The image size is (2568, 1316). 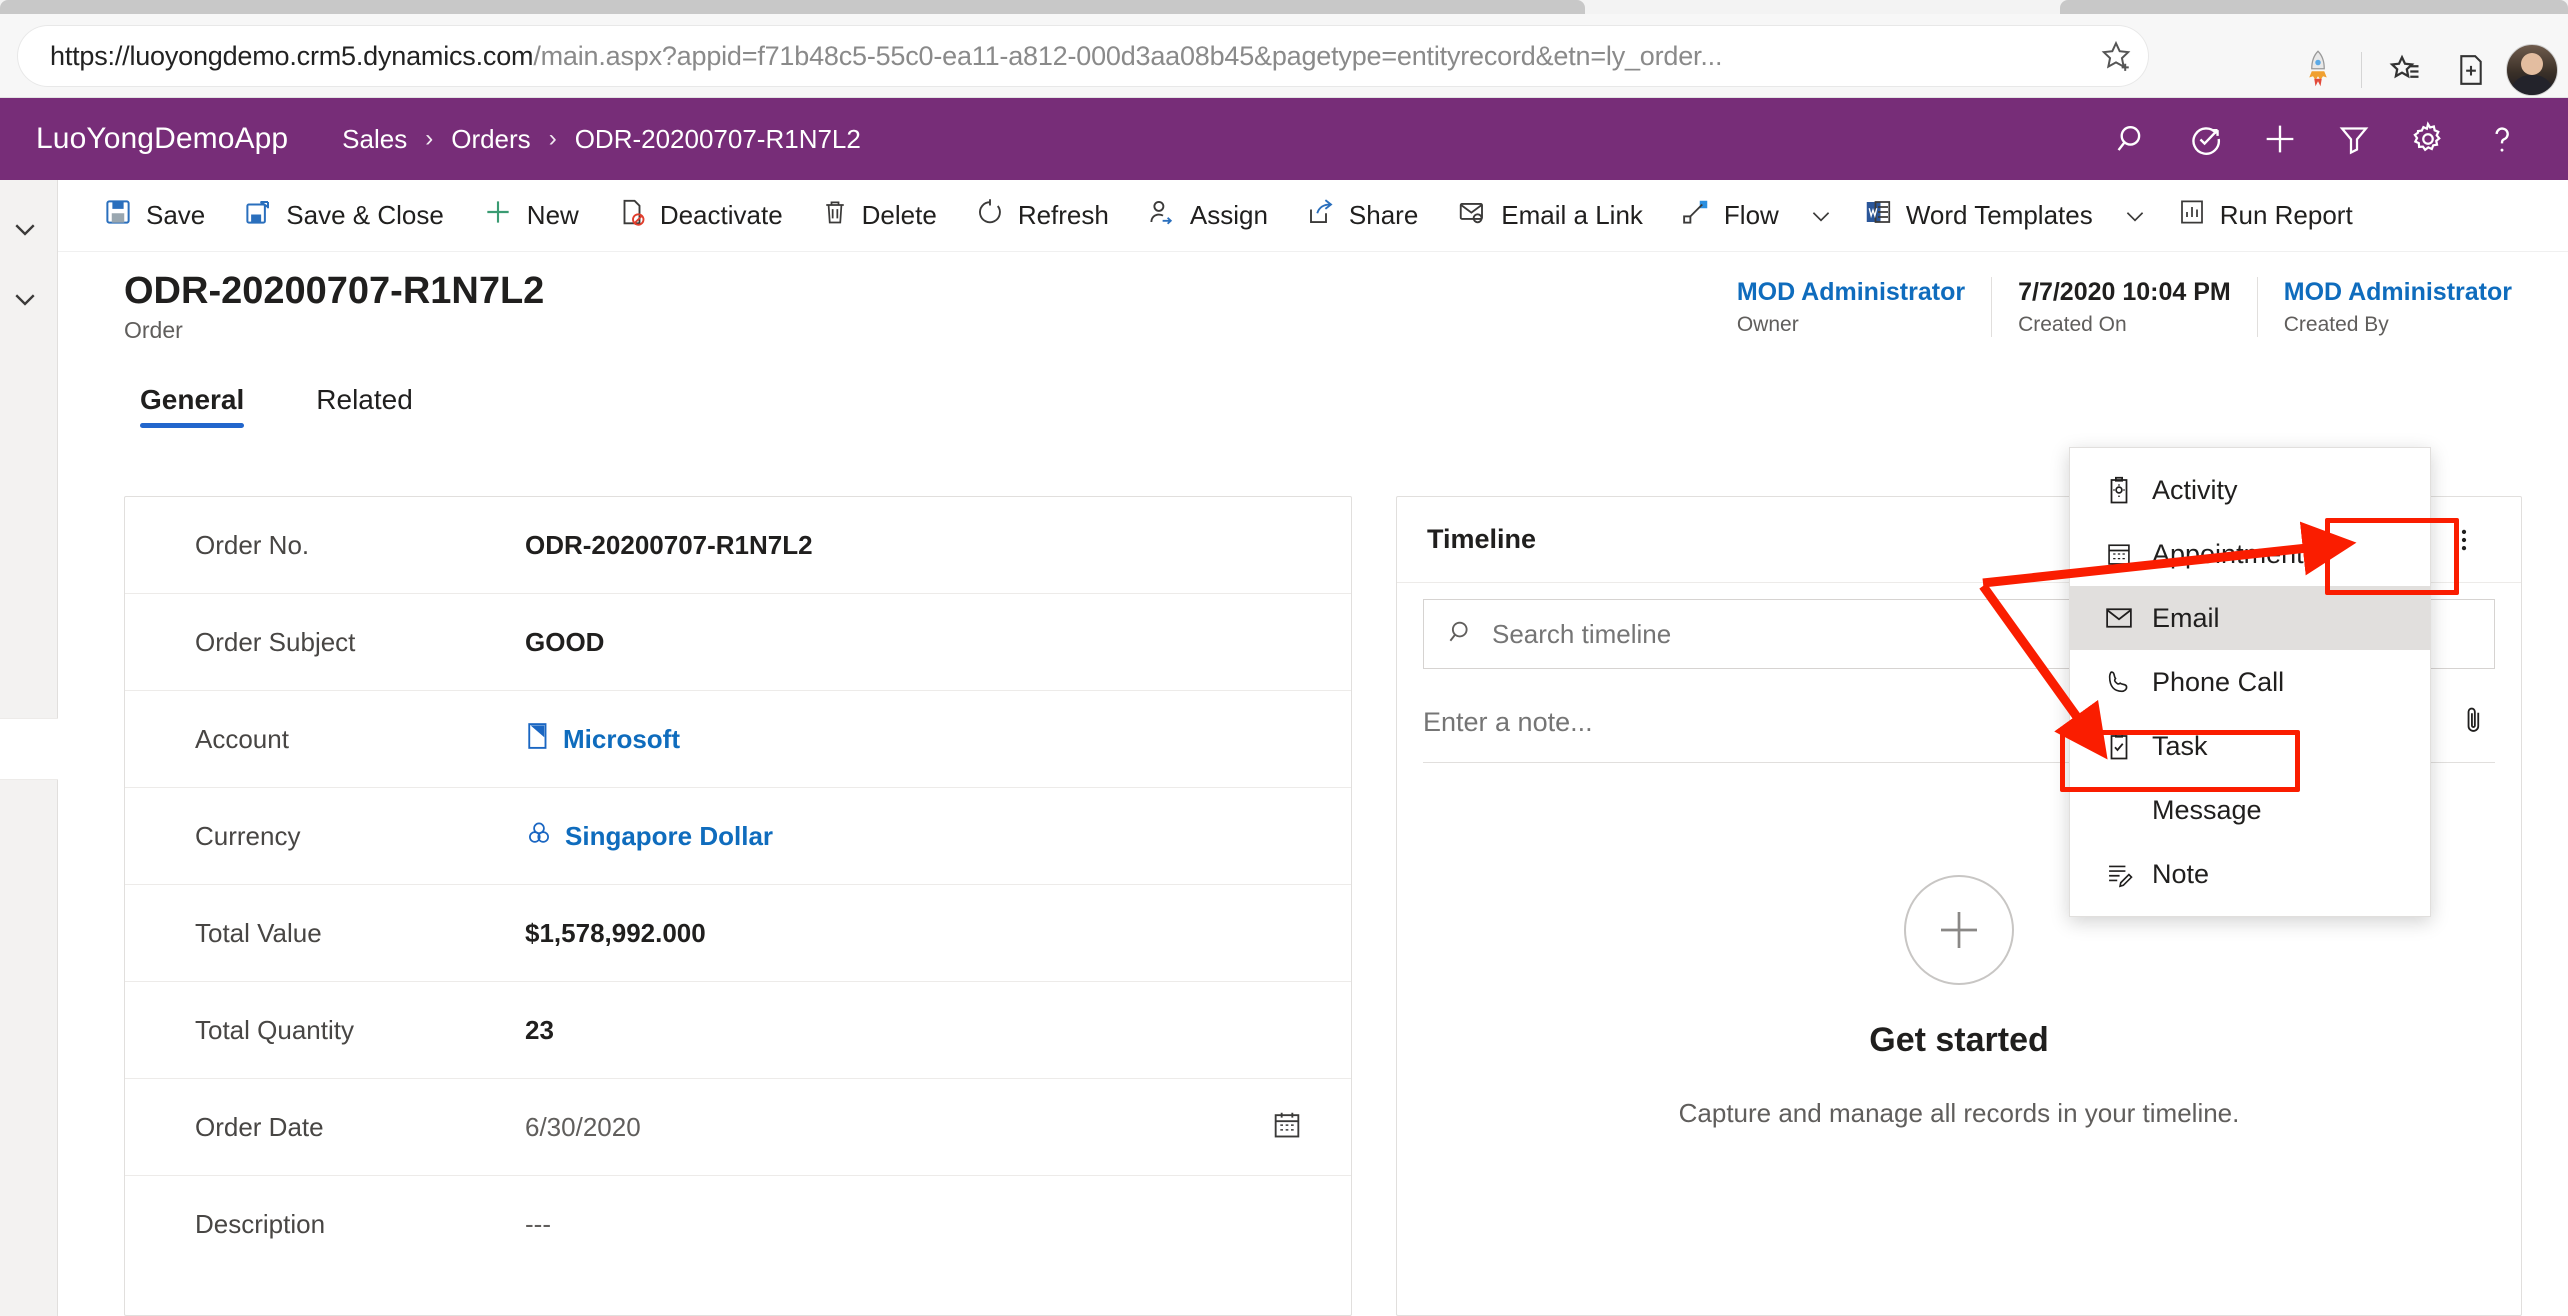 I want to click on collections-icon, so click(x=2471, y=70).